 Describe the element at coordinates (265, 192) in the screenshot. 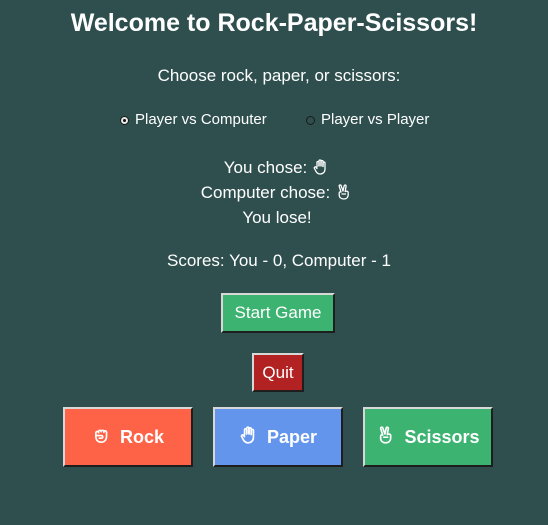

I see `computer-choice-label: Computer chose:` at that location.